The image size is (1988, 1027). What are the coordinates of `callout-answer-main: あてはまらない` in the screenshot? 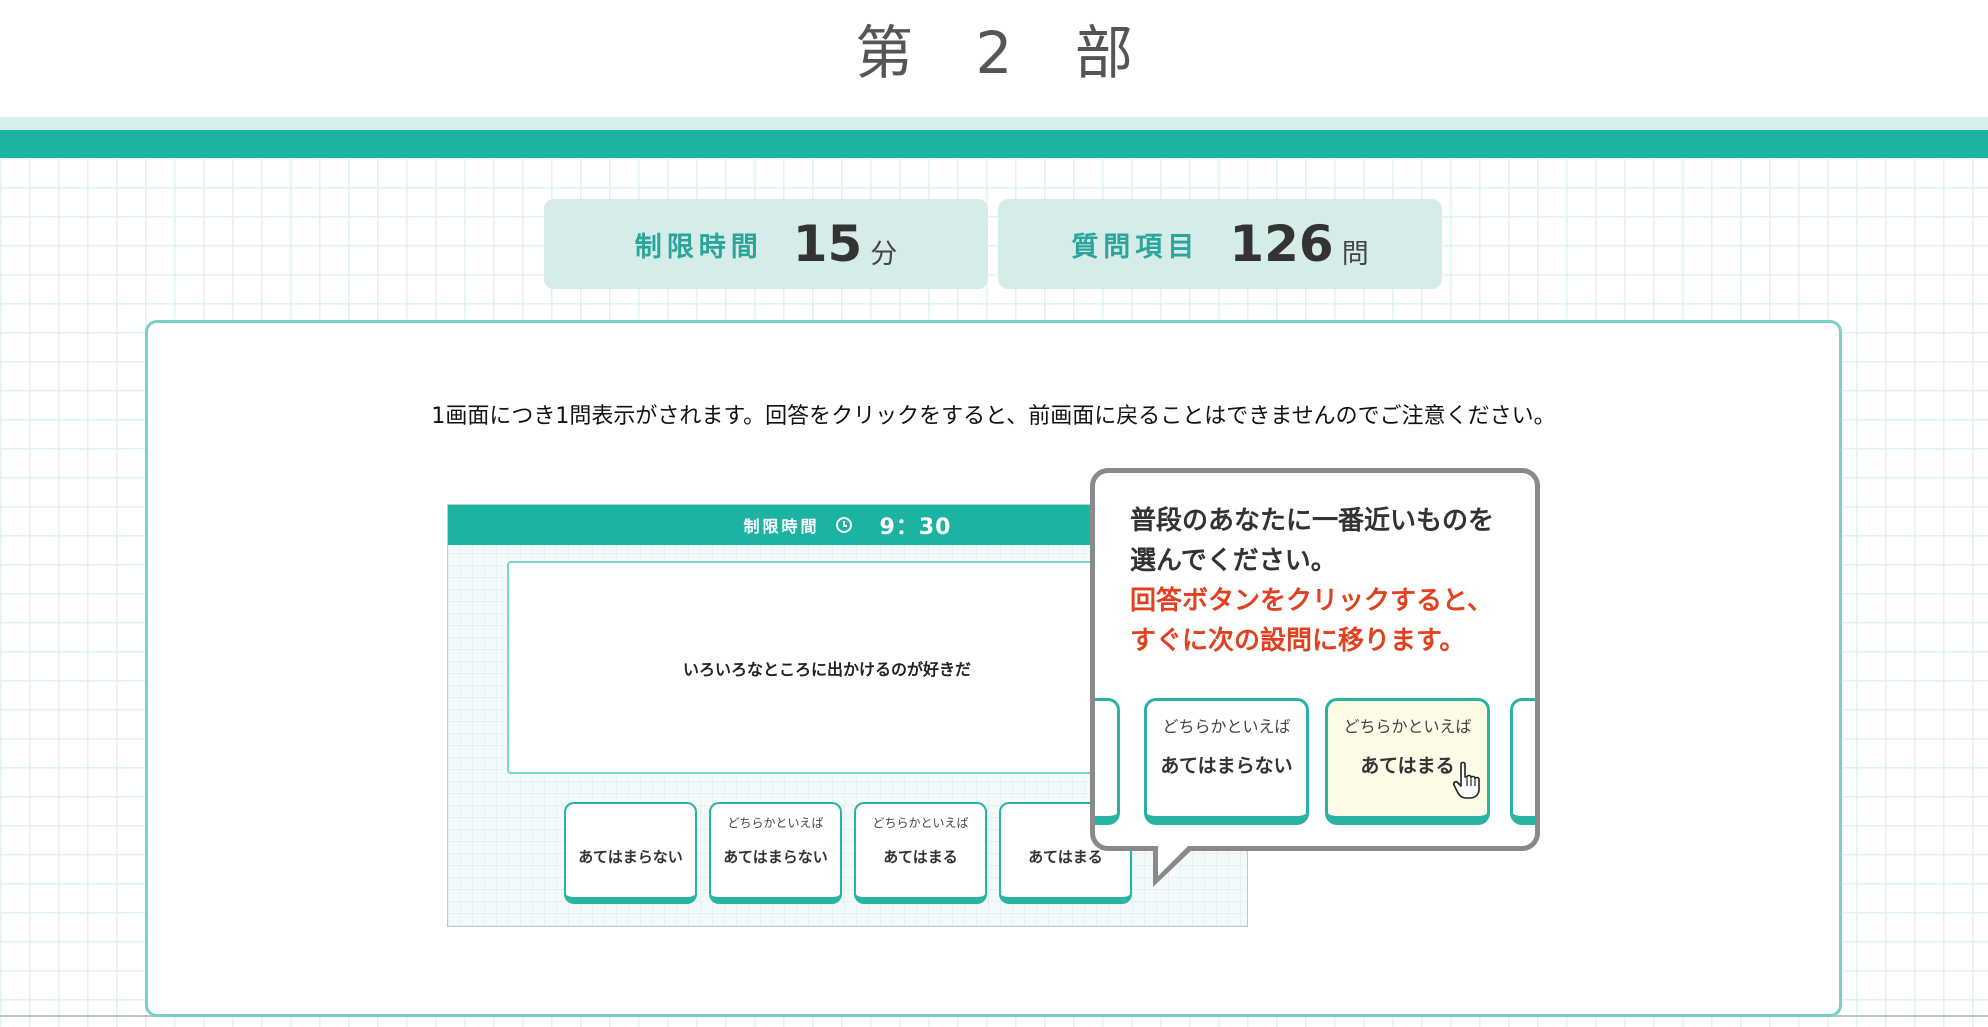 It's located at (1226, 766).